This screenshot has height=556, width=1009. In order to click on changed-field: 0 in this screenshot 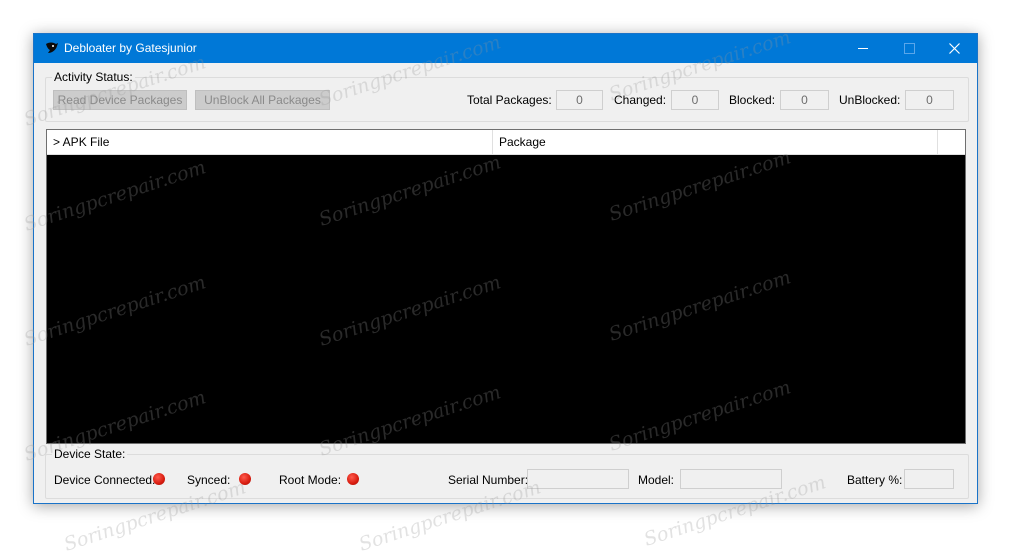, I will do `click(695, 100)`.